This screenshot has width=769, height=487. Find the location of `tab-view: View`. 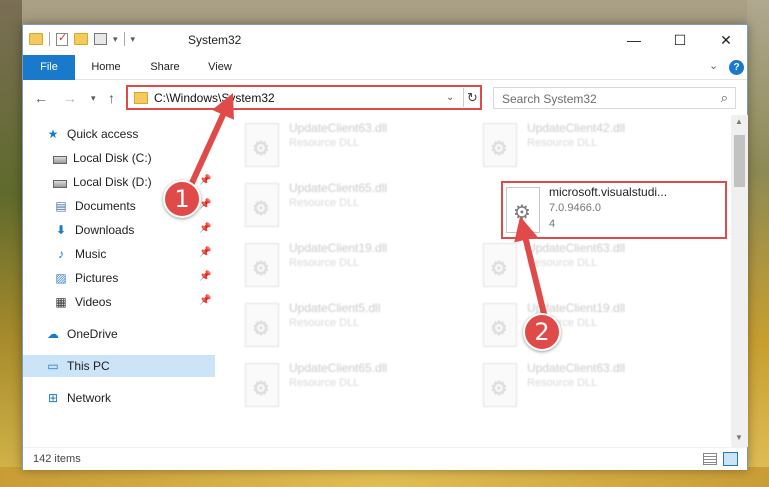

tab-view: View is located at coordinates (220, 67).